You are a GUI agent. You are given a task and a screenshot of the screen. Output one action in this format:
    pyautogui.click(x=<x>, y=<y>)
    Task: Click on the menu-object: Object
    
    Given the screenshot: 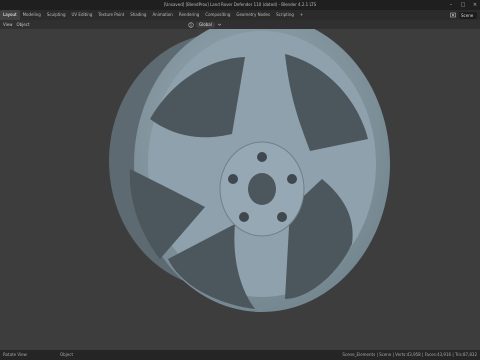 What is the action you would take?
    pyautogui.click(x=23, y=24)
    